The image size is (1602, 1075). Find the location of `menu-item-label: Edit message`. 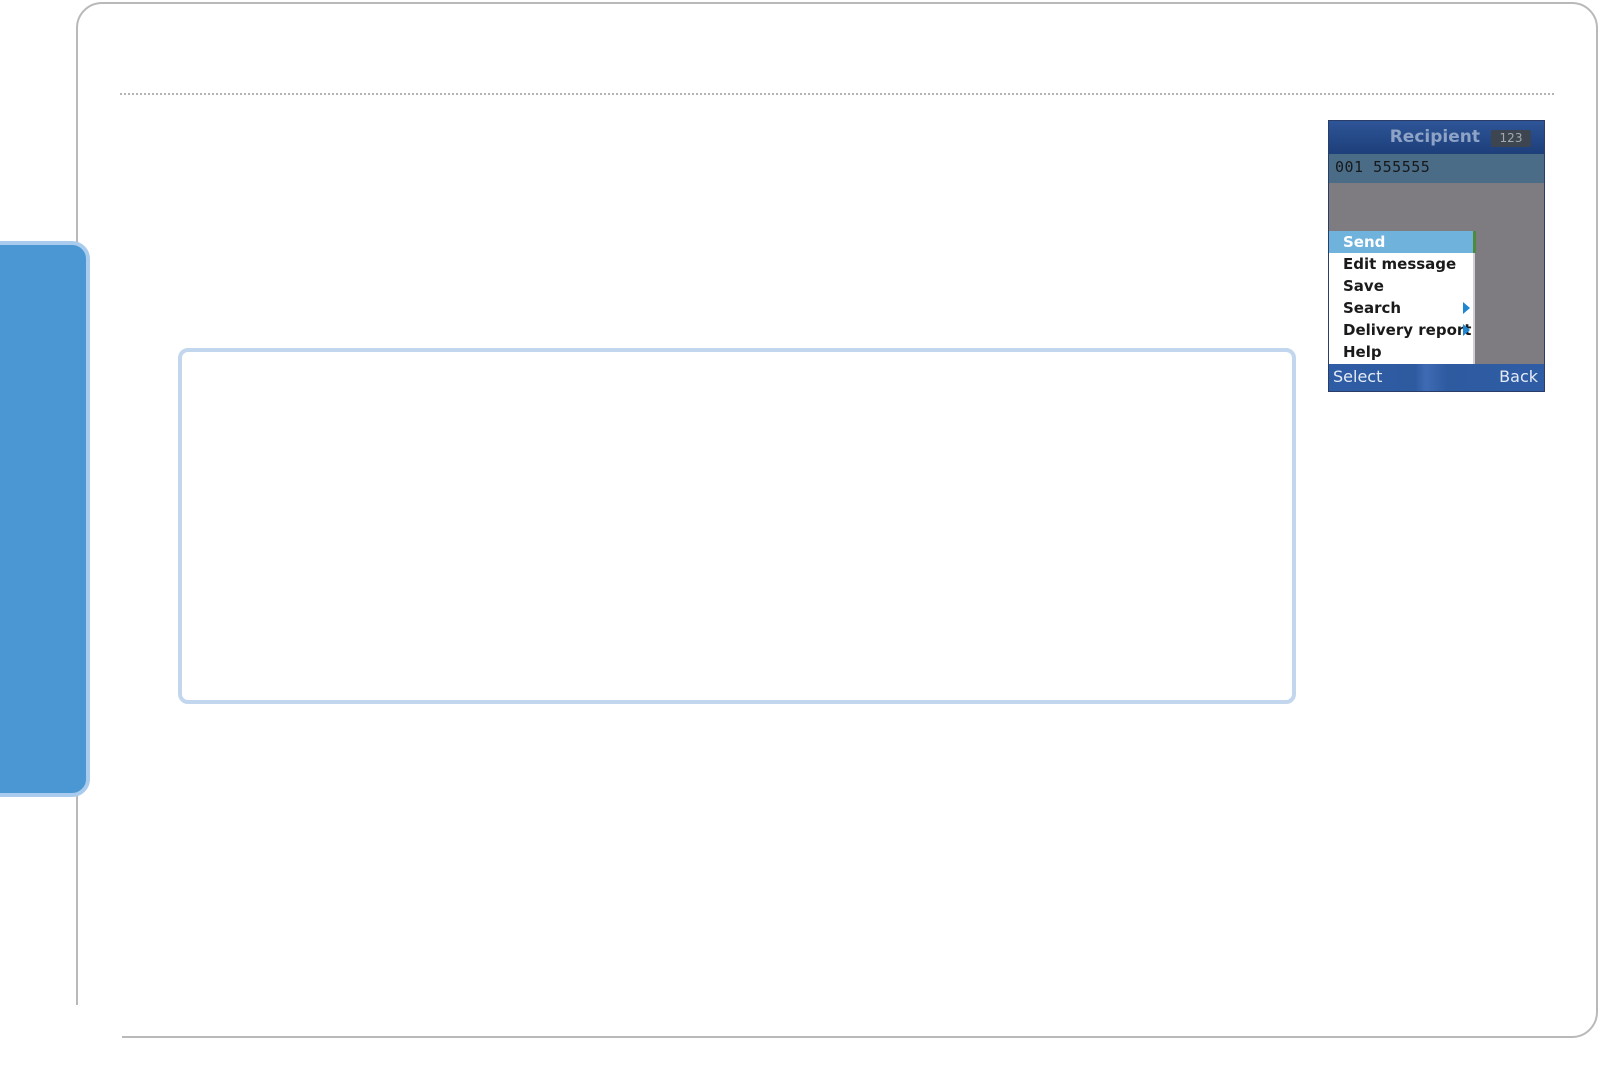

menu-item-label: Edit message is located at coordinates (1400, 264).